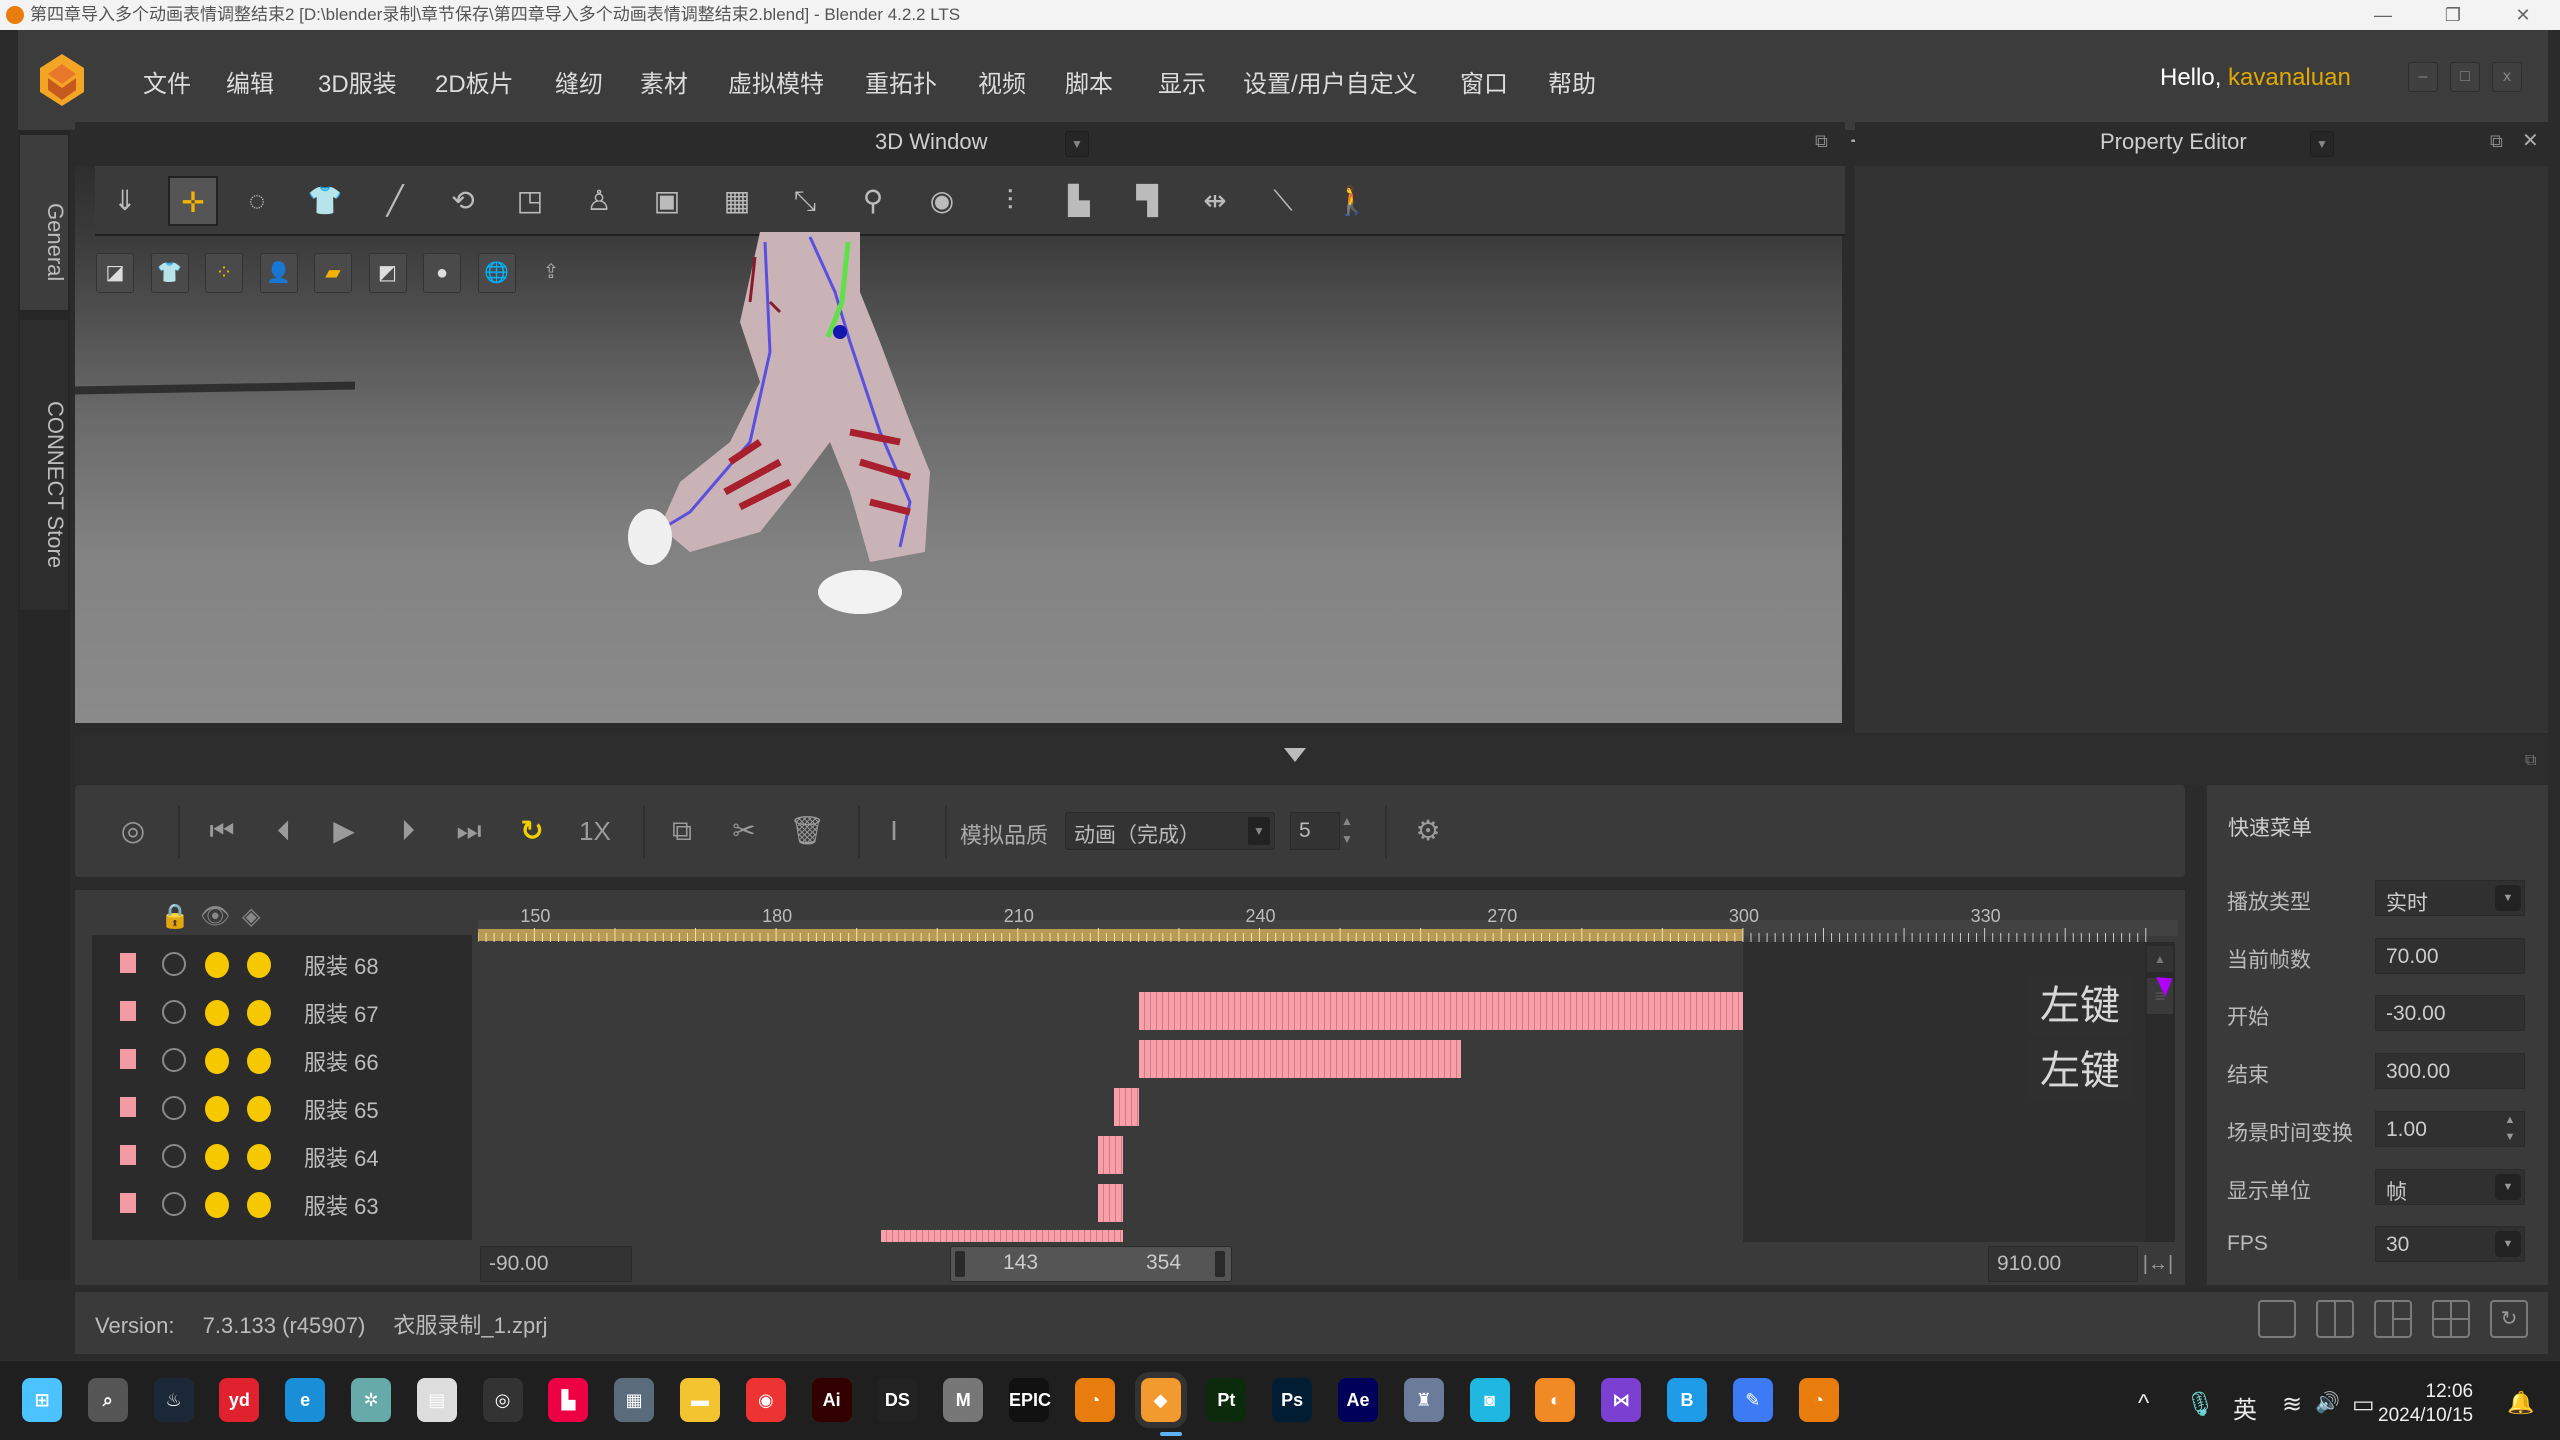 The width and height of the screenshot is (2560, 1440). I want to click on range-min-input: -90.00, so click(556, 1264).